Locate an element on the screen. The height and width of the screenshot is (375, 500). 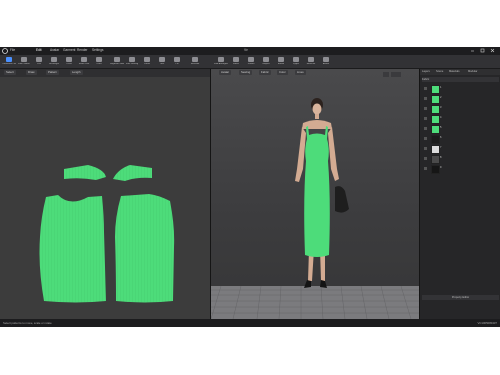
tool-graphic: Graphic is located at coordinates (266, 61).